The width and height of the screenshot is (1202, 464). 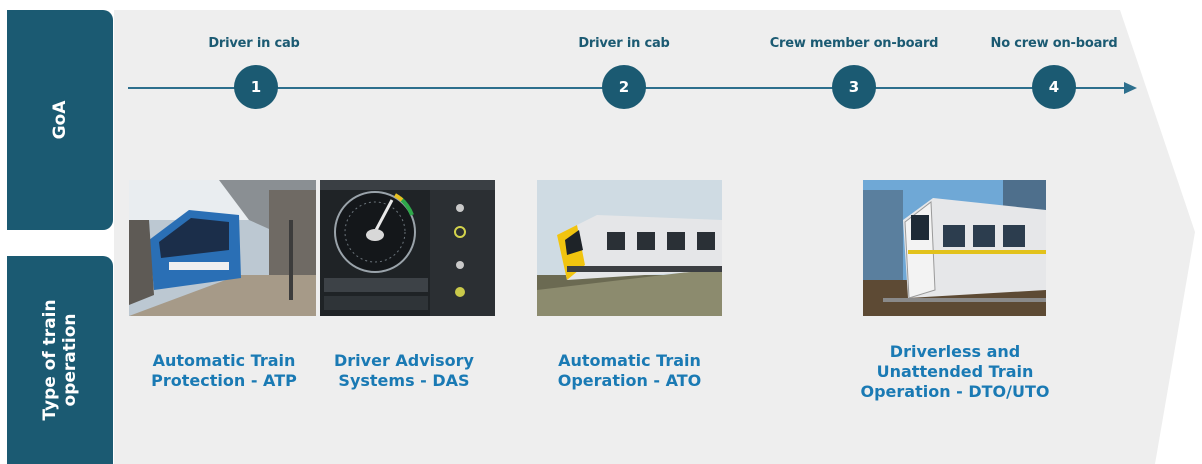 What do you see at coordinates (254, 43) in the screenshot?
I see `level-1-label: Driver in cab` at bounding box center [254, 43].